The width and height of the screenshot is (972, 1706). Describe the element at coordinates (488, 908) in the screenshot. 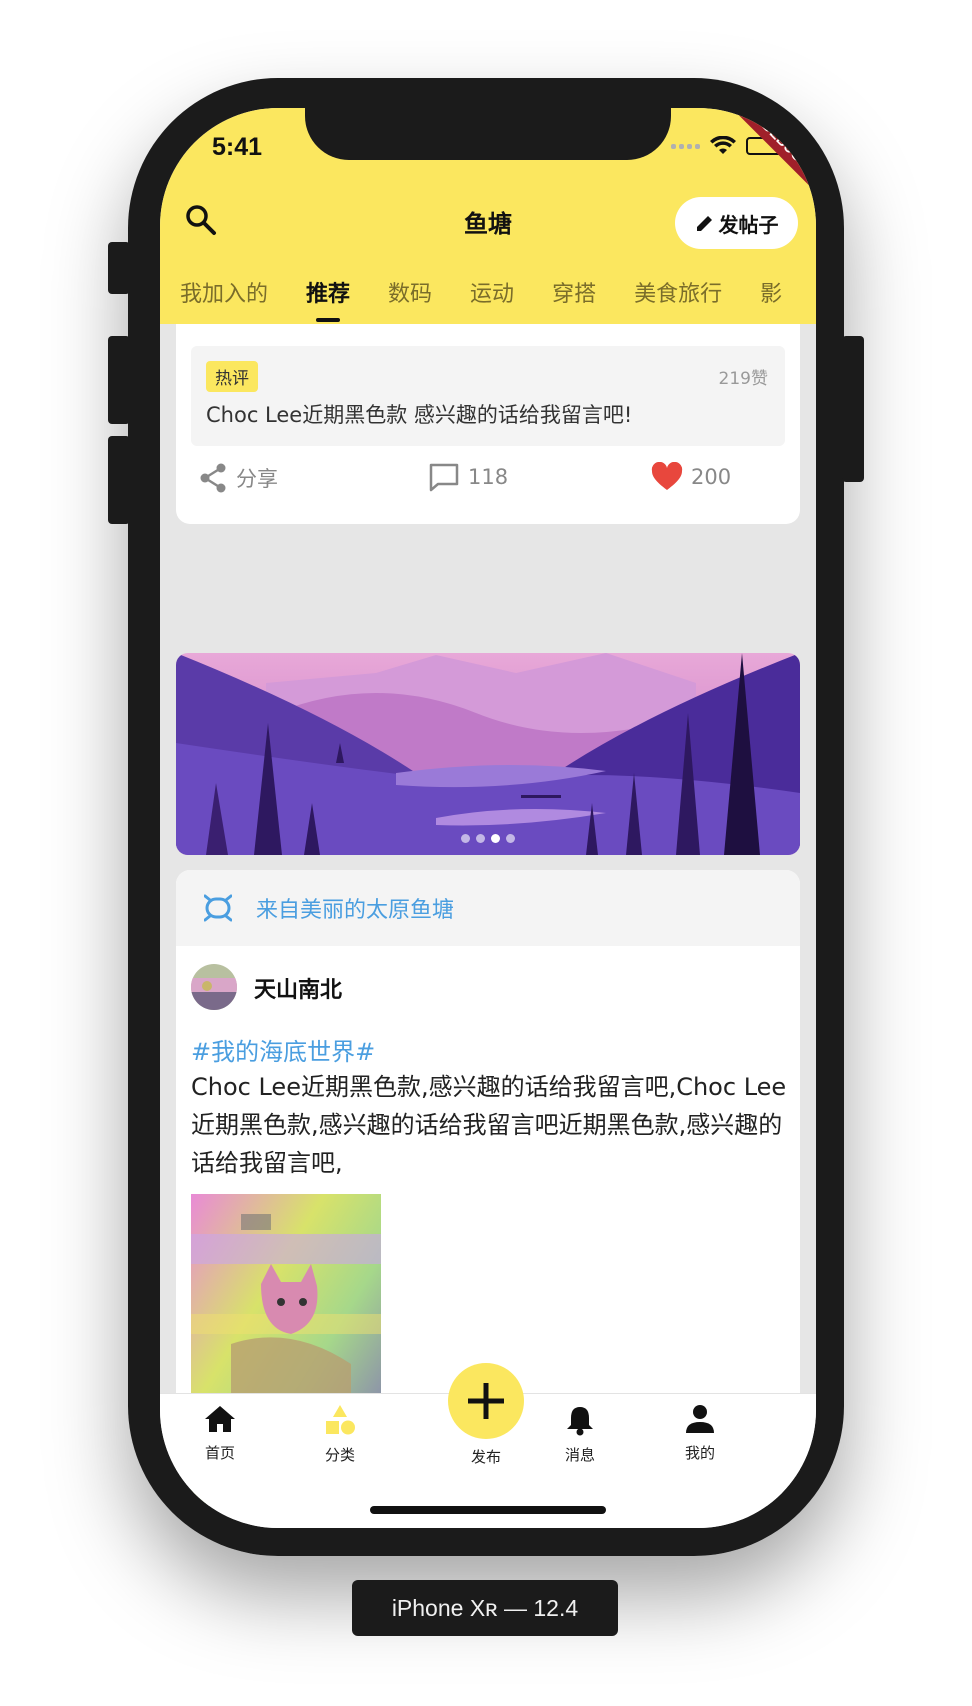

I see `pond-source-bar: 来自美丽的太原鱼塘` at that location.